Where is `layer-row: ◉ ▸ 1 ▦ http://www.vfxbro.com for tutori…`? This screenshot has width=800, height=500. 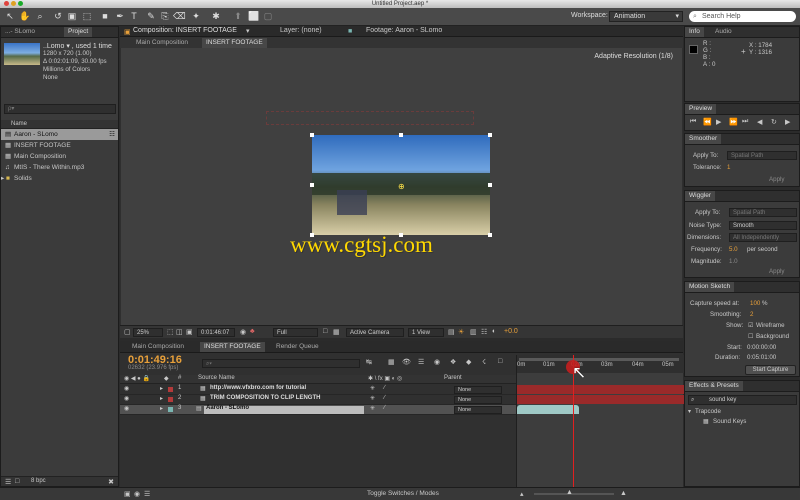 layer-row: ◉ ▸ 1 ▦ http://www.vfxbro.com for tutori… is located at coordinates (318, 390).